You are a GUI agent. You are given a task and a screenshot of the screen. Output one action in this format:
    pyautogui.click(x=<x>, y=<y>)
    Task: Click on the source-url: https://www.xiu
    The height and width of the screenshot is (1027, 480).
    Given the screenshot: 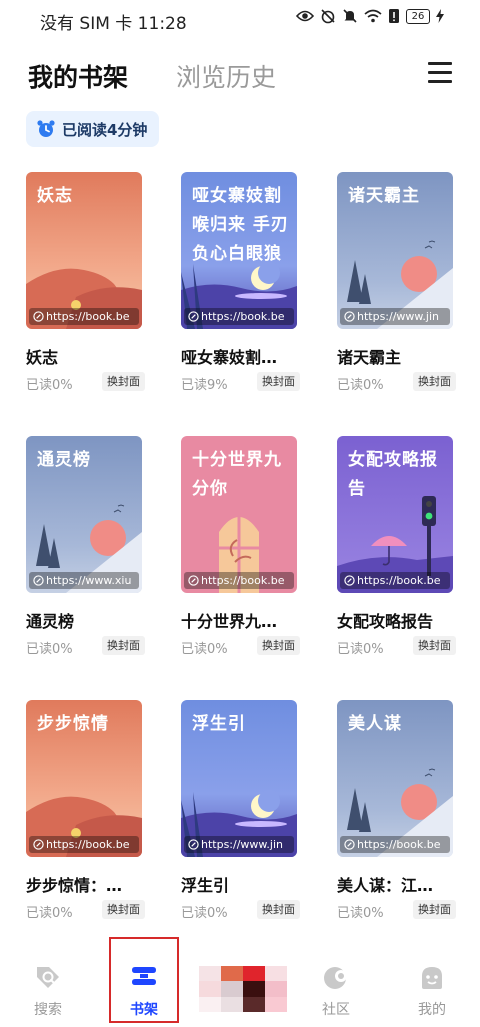 What is the action you would take?
    pyautogui.click(x=89, y=580)
    